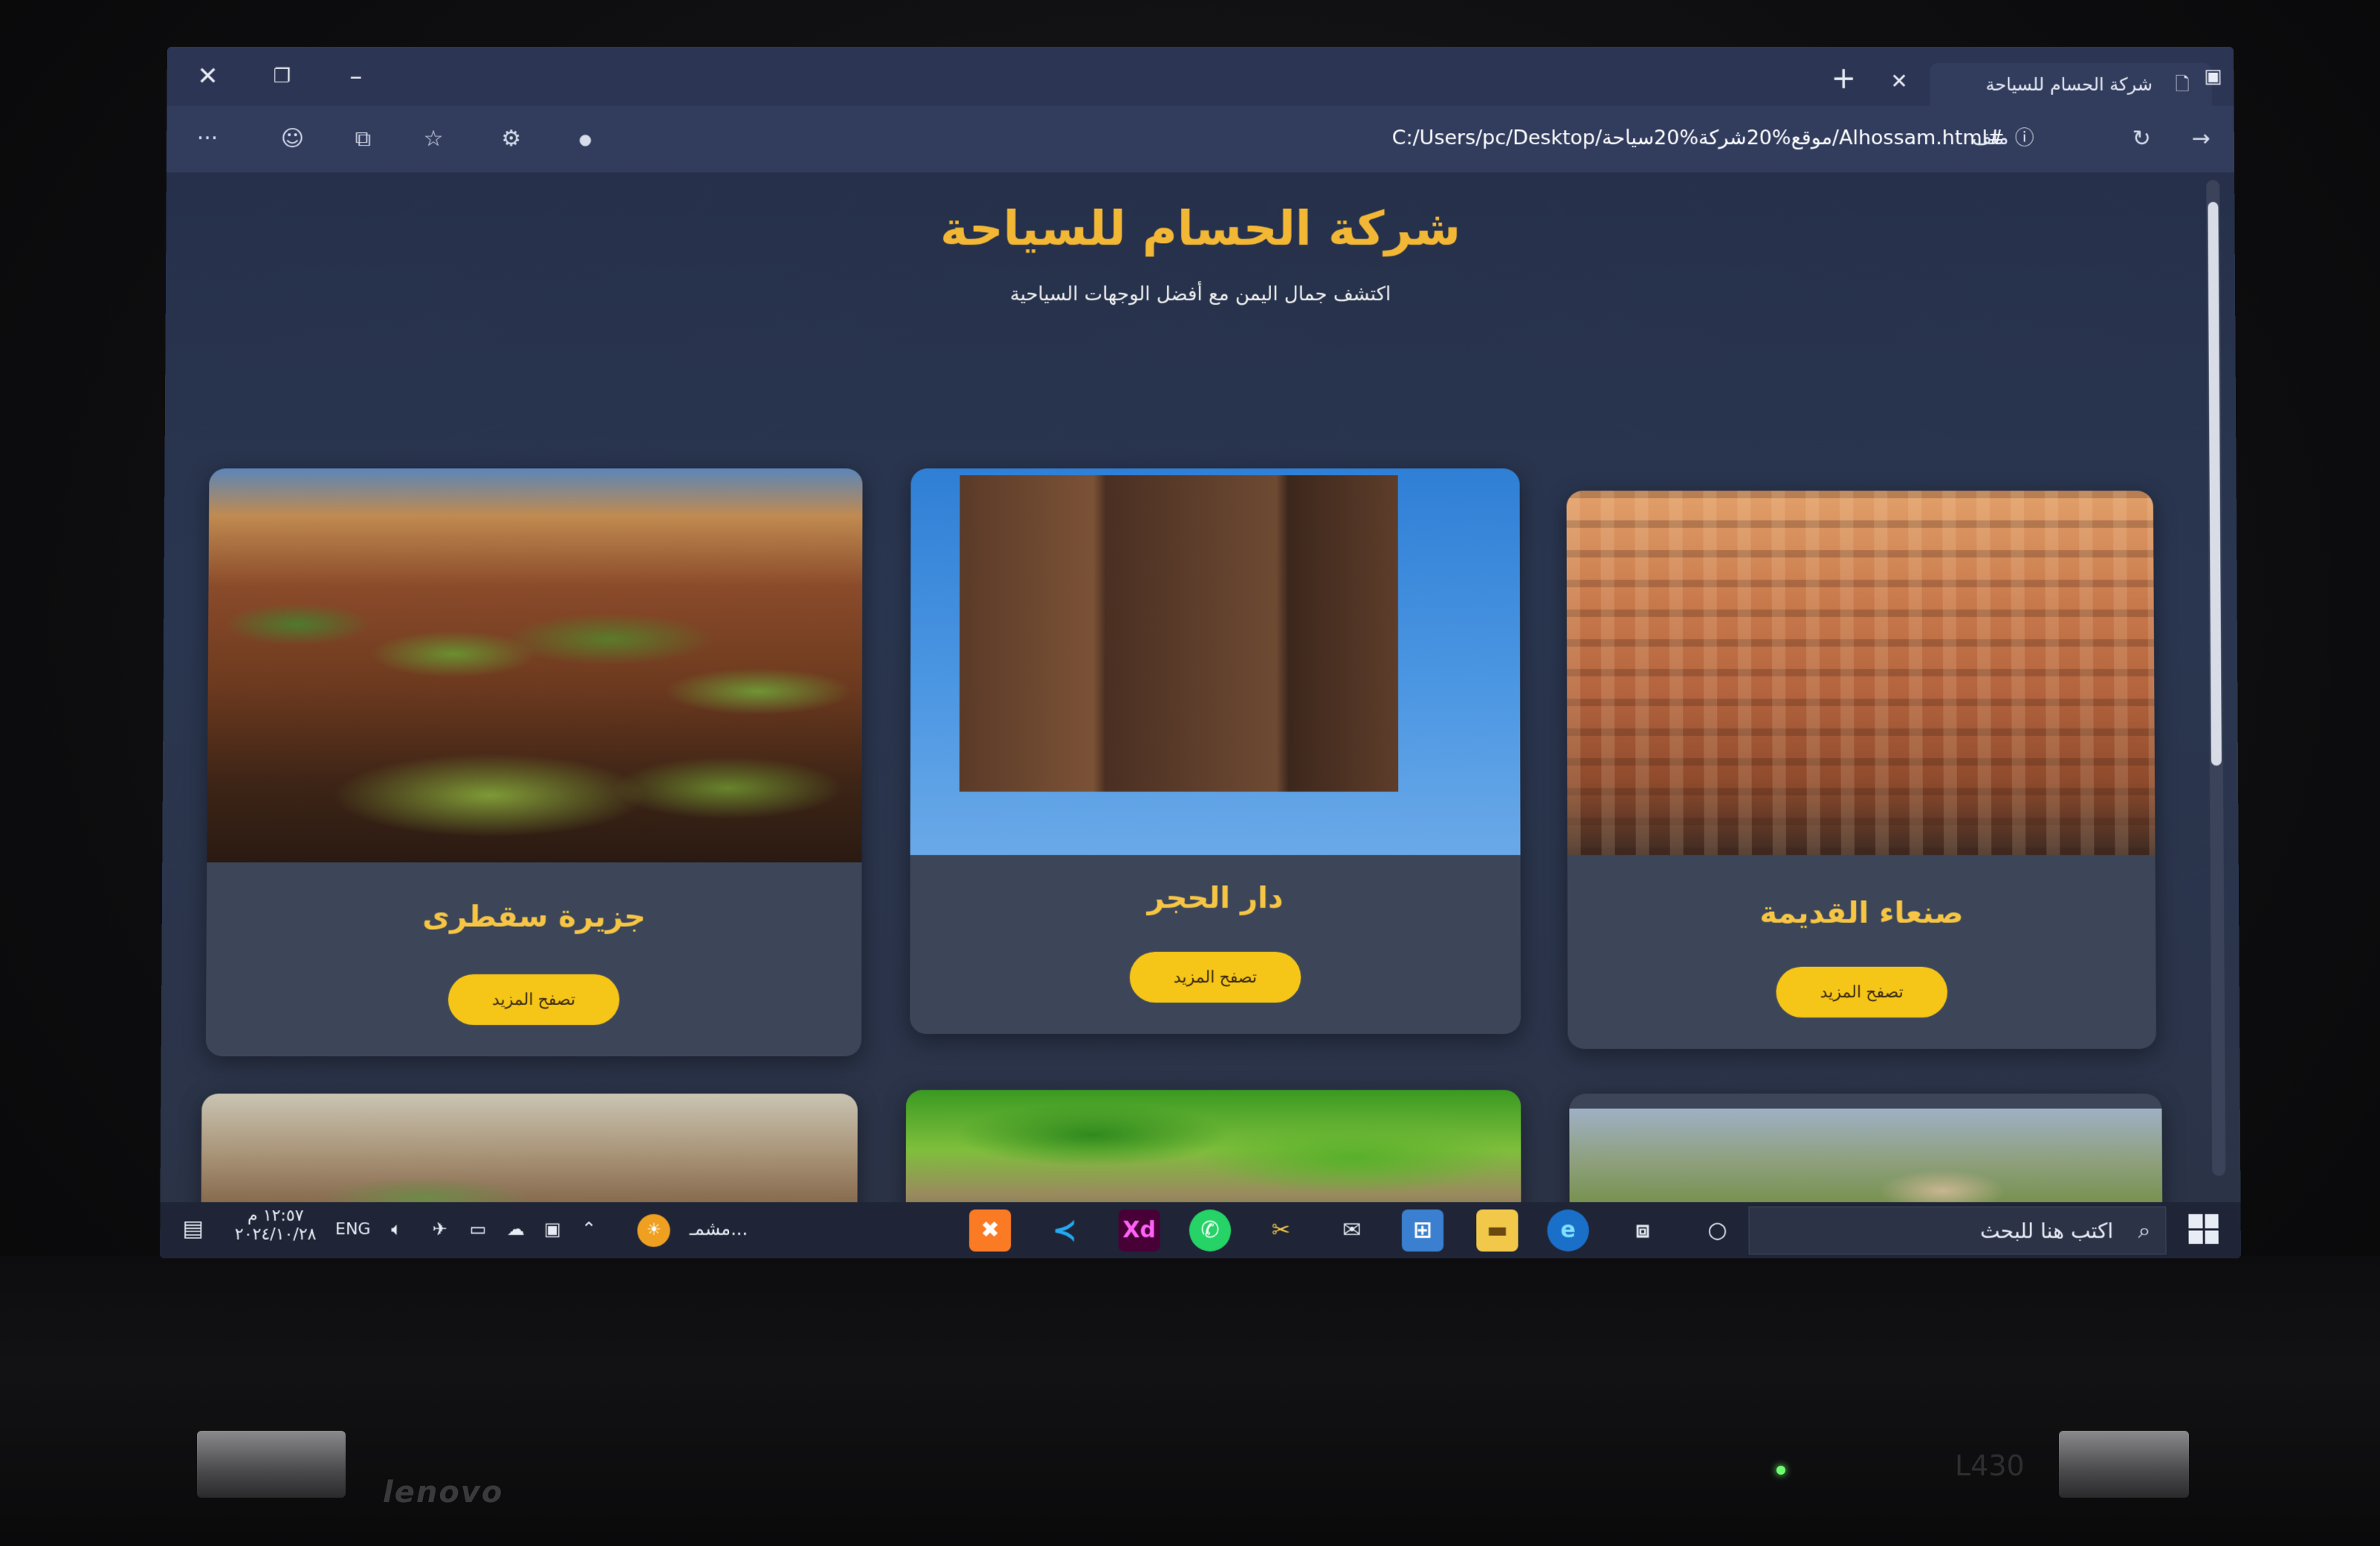 This screenshot has width=2380, height=1546. I want to click on tab-title: شركة الحسام للسياحة, so click(2069, 84).